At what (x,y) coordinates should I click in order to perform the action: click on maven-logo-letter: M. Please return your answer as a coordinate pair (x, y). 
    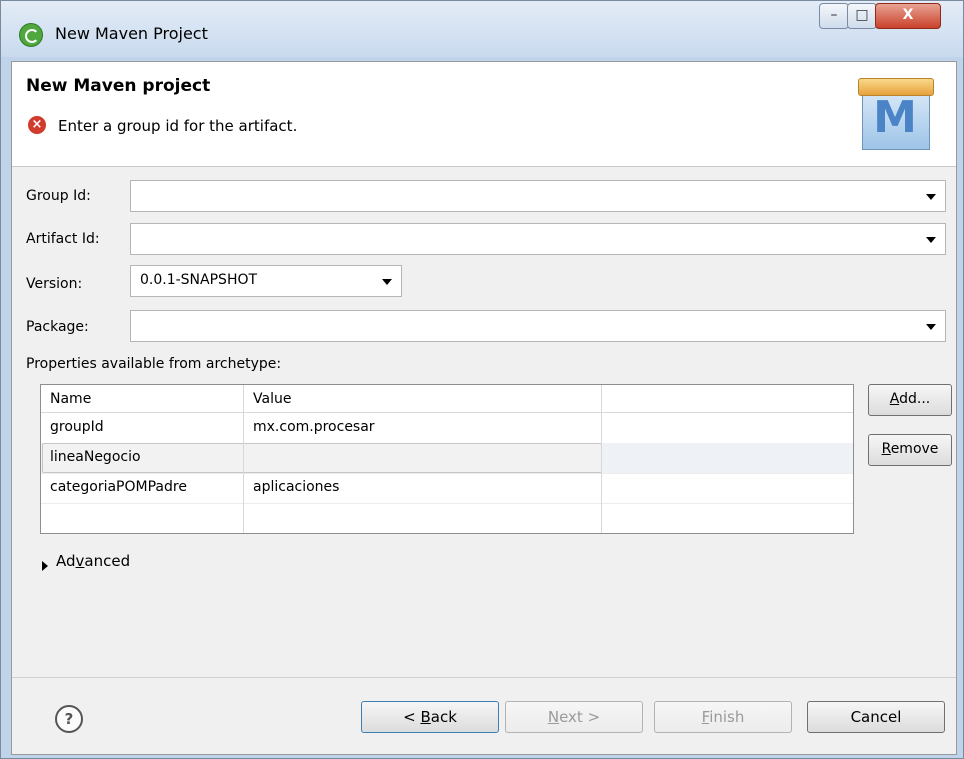
    Looking at the image, I should click on (895, 117).